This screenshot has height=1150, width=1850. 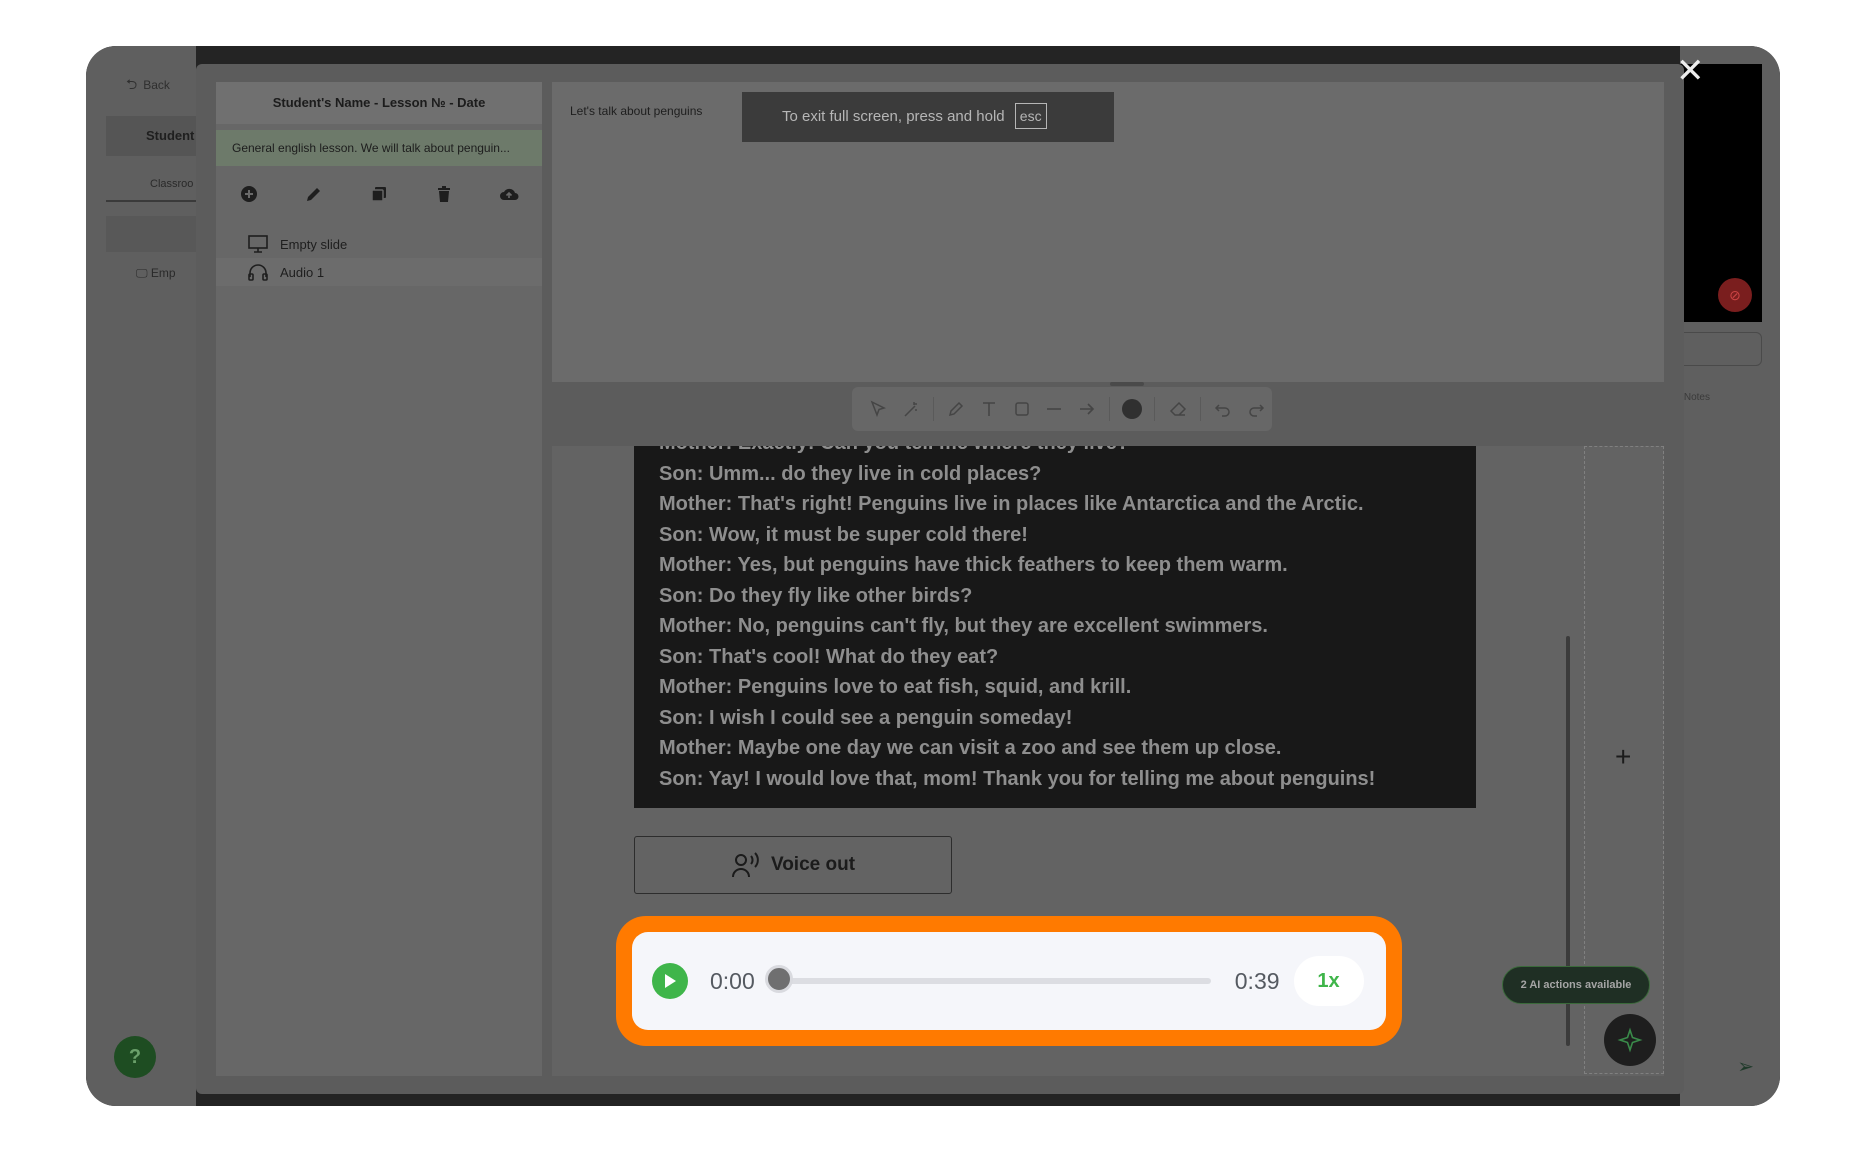 I want to click on voice-out-button: Voice out, so click(x=793, y=865).